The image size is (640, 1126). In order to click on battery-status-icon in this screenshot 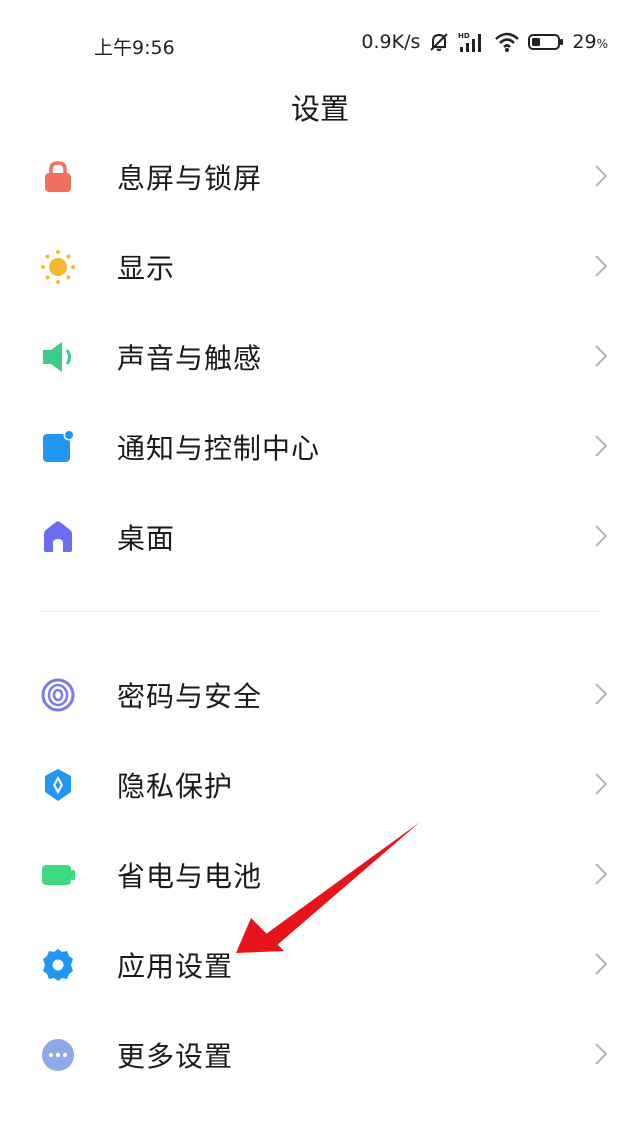, I will do `click(546, 42)`.